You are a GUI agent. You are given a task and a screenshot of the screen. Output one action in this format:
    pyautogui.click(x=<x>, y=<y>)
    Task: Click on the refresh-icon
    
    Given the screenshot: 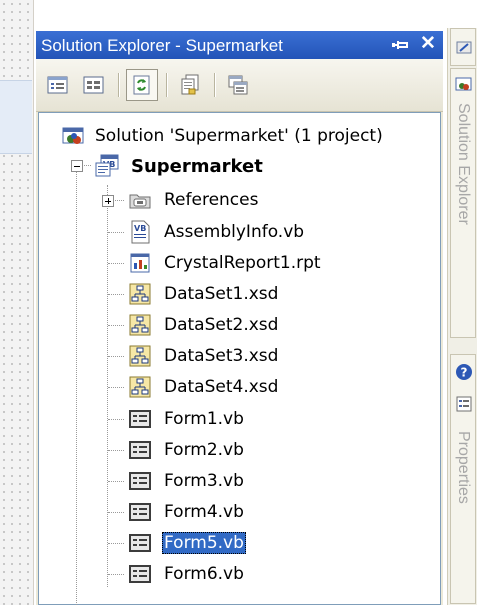 What is the action you would take?
    pyautogui.click(x=142, y=85)
    